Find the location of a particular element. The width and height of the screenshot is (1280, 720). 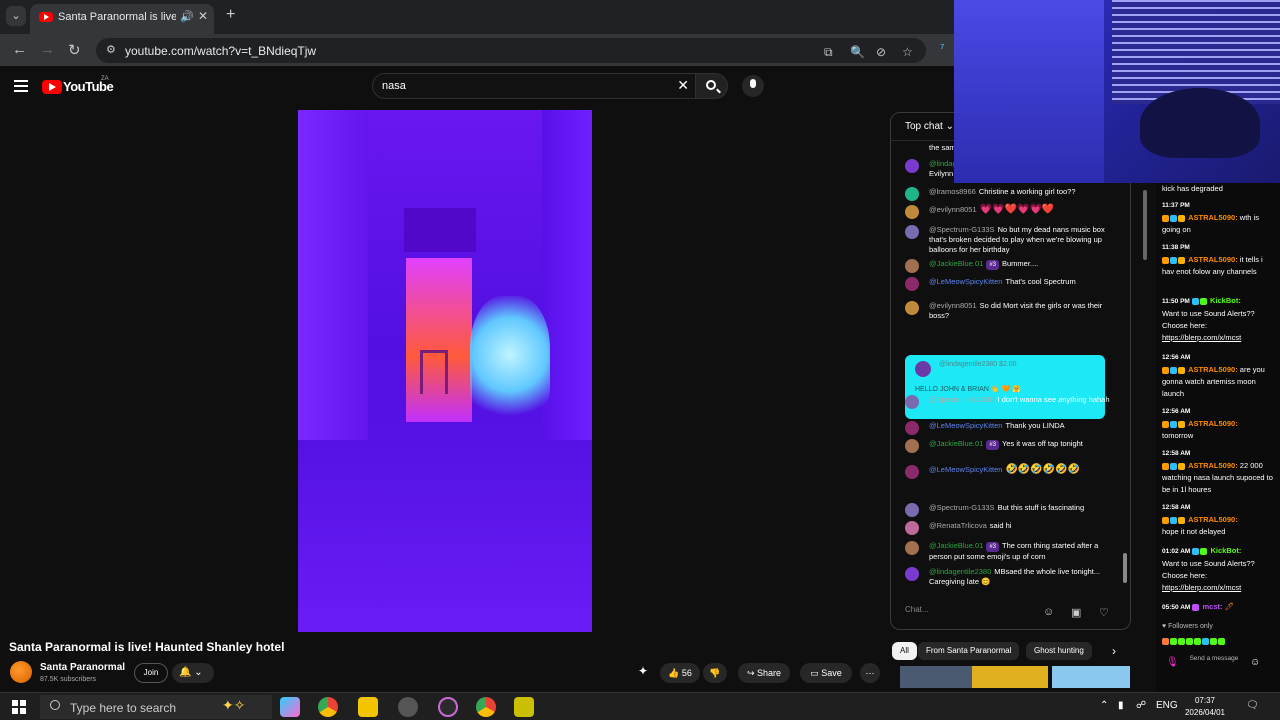

copilot-app-icon is located at coordinates (290, 707).